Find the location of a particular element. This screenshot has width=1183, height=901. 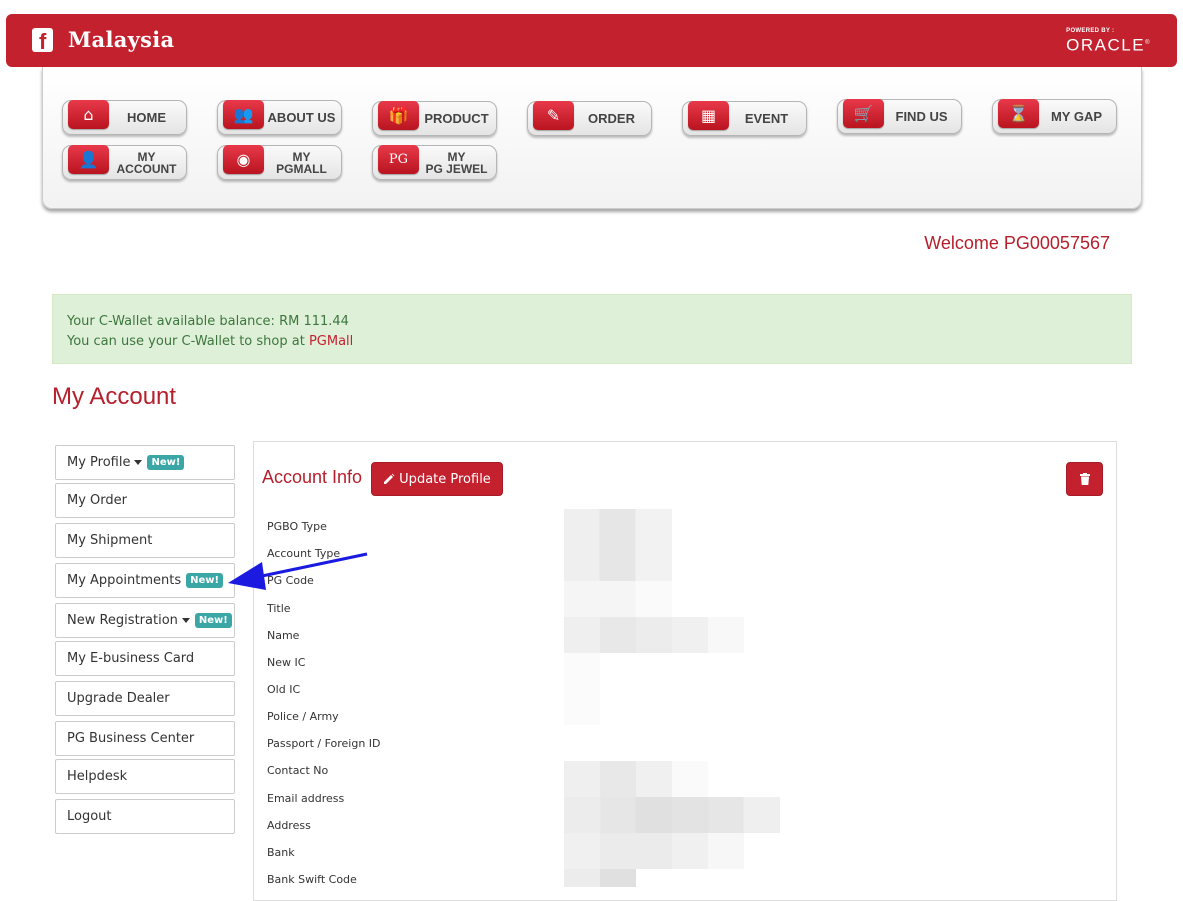

menu-find-us-button: 🛒 FIND US is located at coordinates (899, 116).